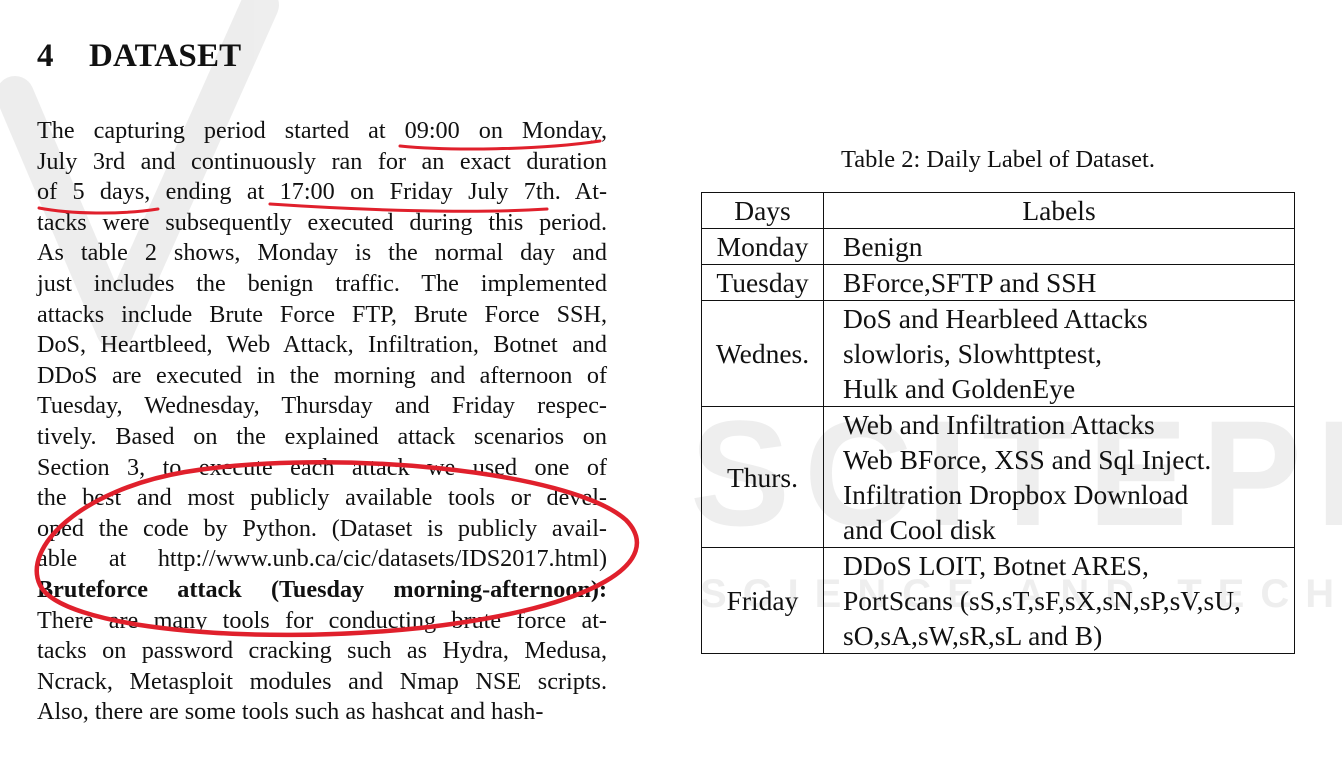 The height and width of the screenshot is (768, 1342). I want to click on table-row: Tuesday BForce,SFTP and SSH, so click(998, 282).